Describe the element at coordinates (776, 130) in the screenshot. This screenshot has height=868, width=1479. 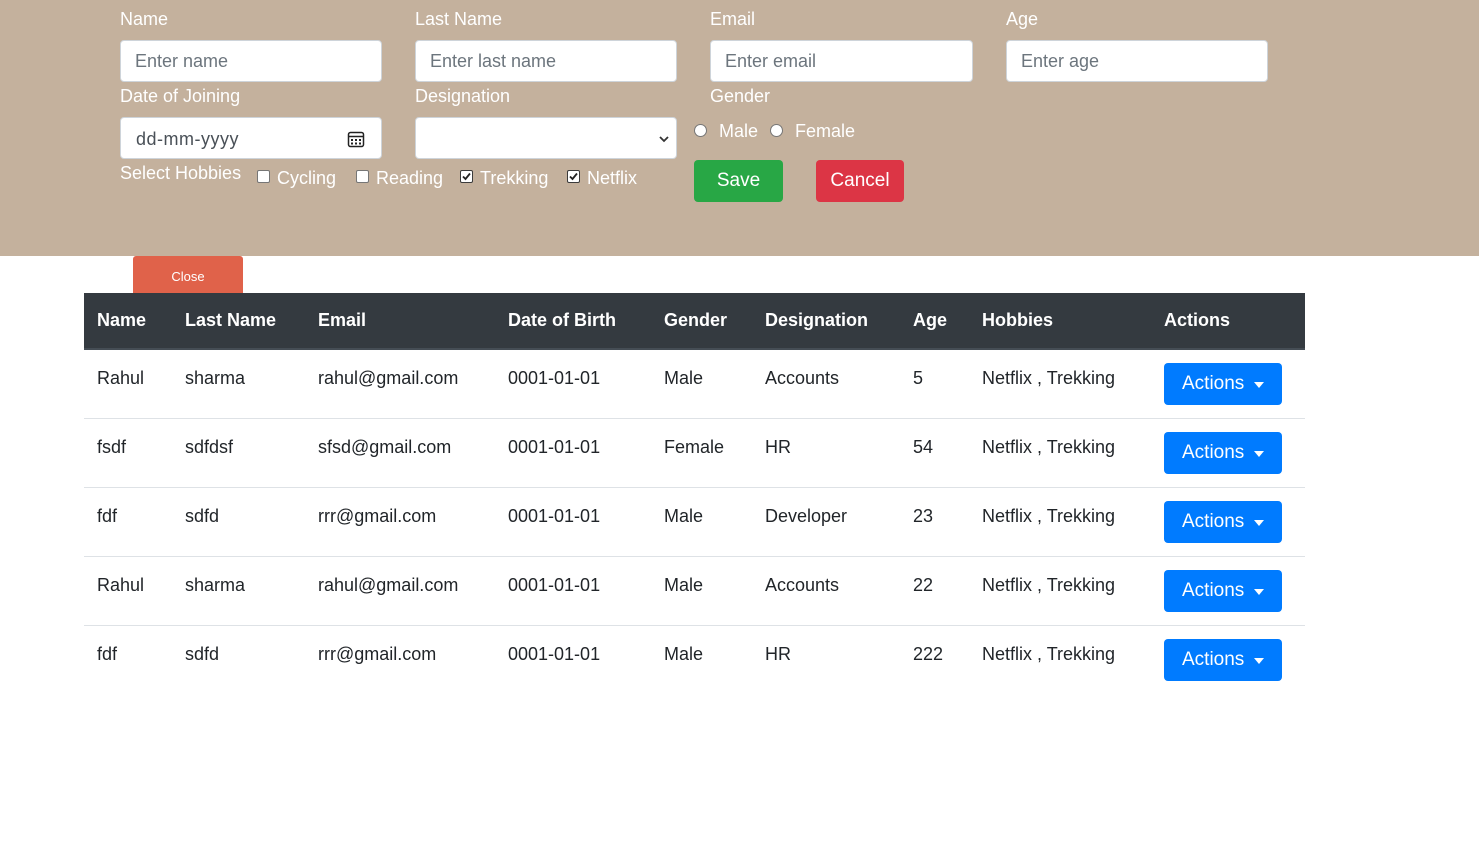
I see `gender-female-radio` at that location.